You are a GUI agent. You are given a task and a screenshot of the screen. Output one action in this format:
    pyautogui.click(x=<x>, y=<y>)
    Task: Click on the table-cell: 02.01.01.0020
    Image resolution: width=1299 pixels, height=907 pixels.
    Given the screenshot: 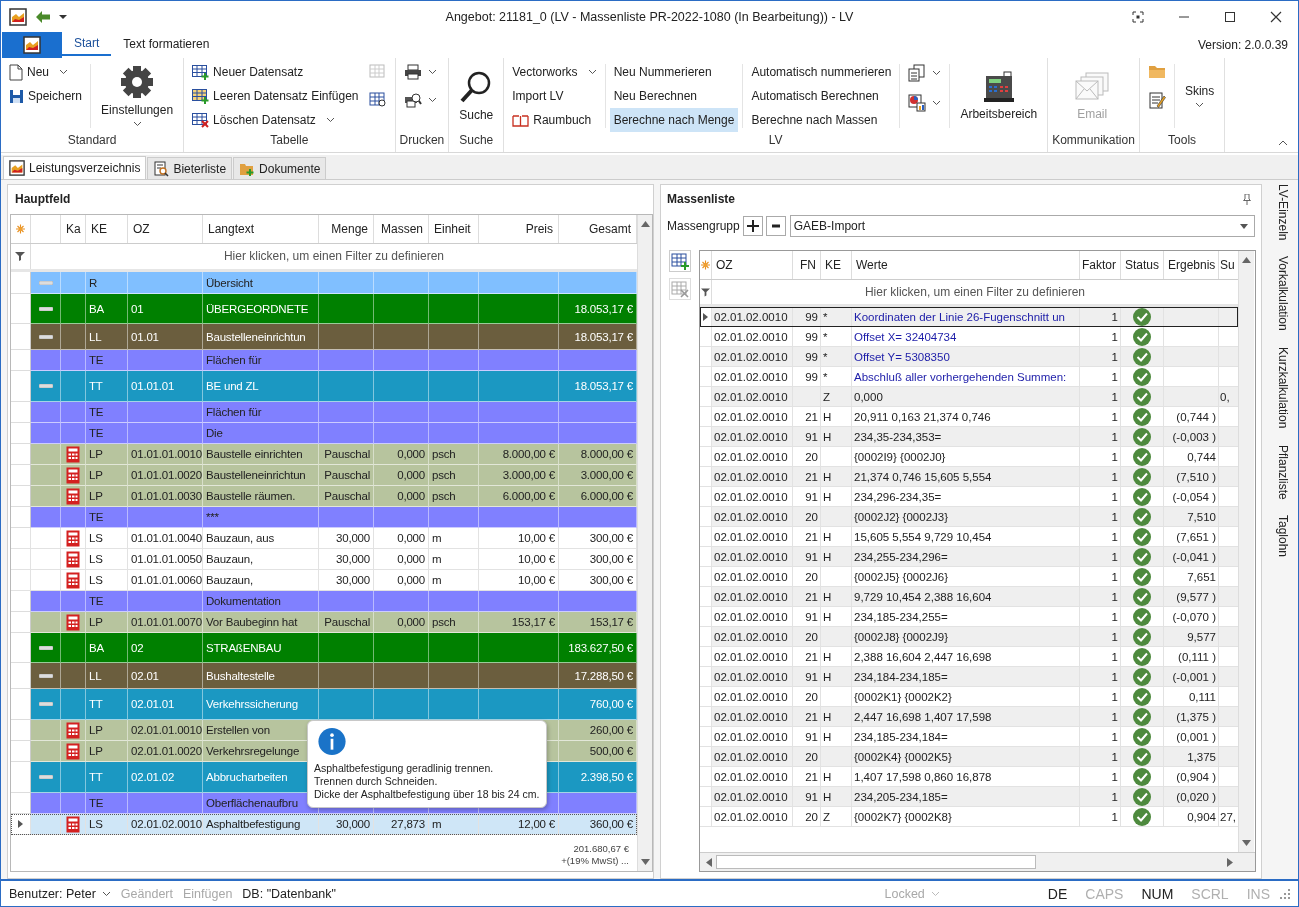 What is the action you would take?
    pyautogui.click(x=166, y=751)
    